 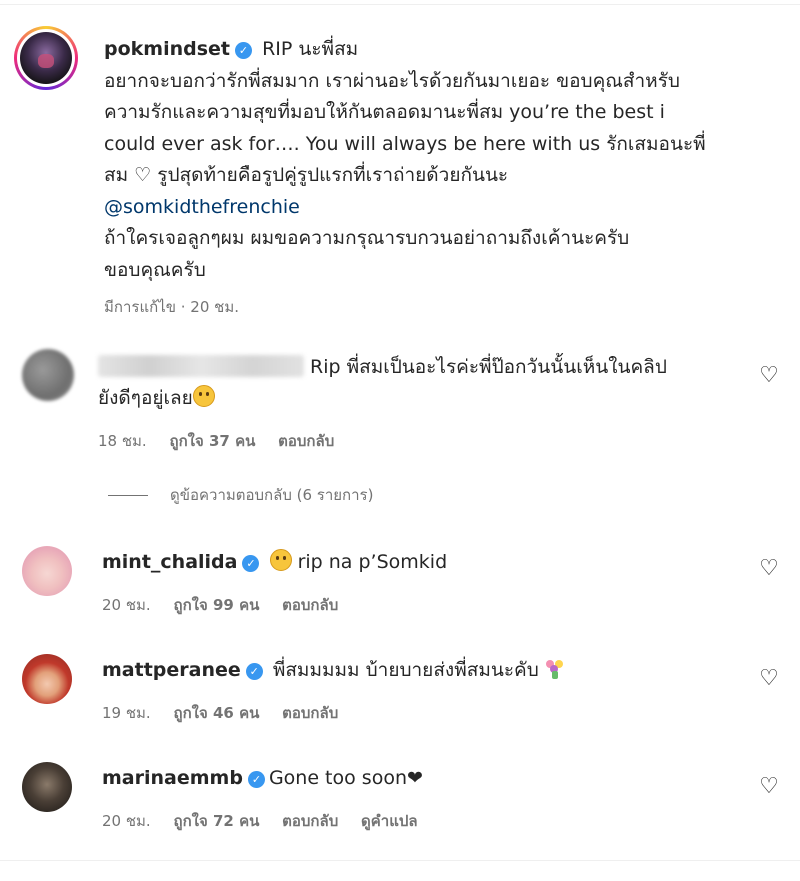 I want to click on comment-username: marinaemmb, so click(x=172, y=778).